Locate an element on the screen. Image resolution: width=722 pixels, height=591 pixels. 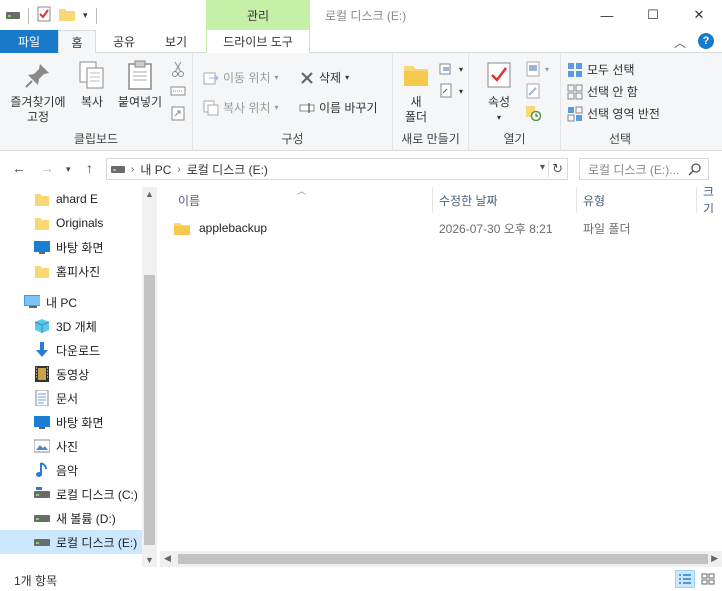
forward-arrow-icon: → is located at coordinates (47, 168).